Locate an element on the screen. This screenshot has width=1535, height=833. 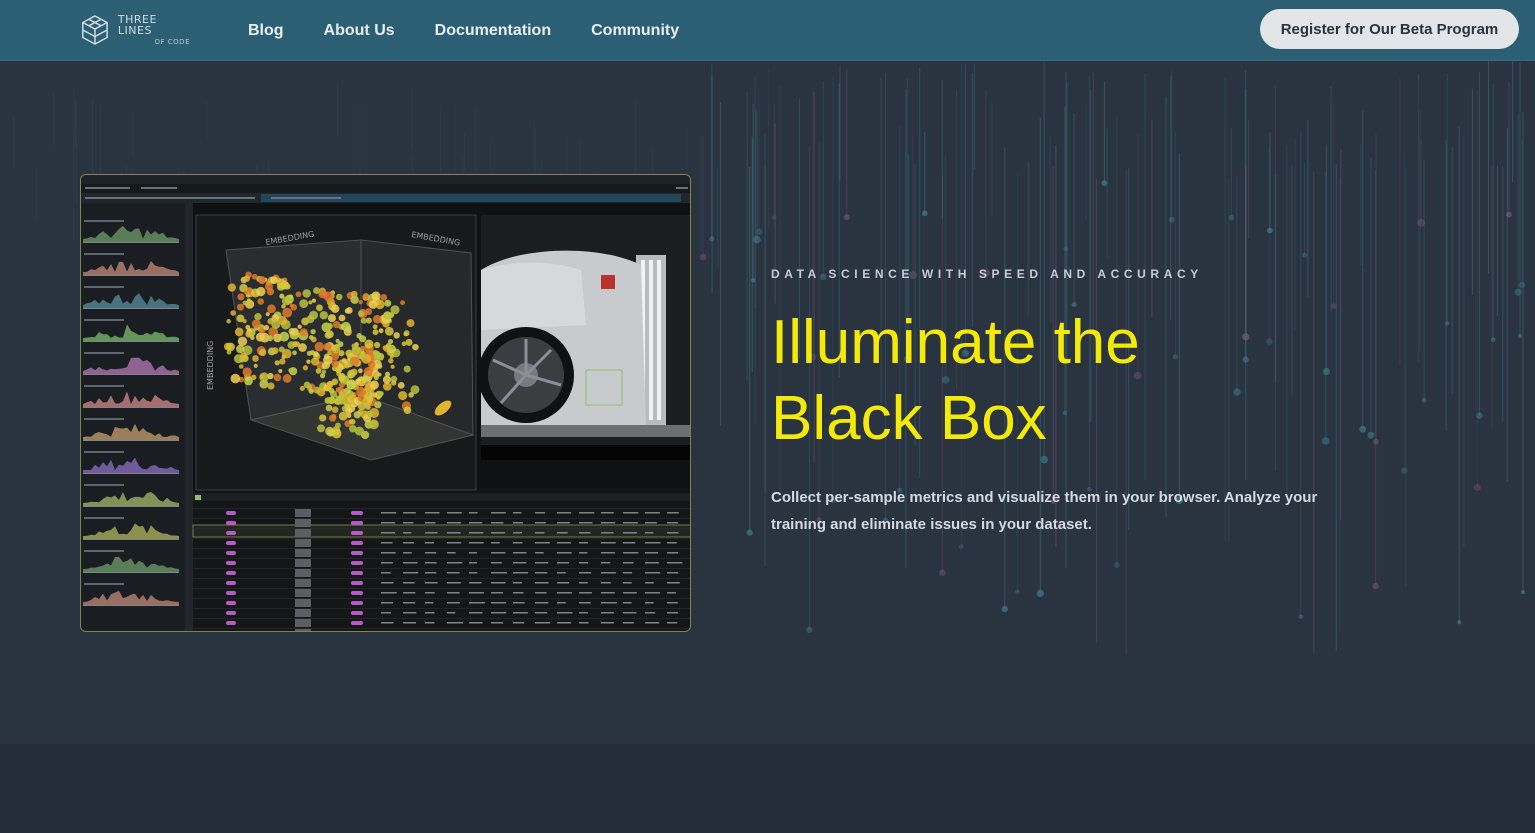
nav-link-community: Community is located at coordinates (635, 31).